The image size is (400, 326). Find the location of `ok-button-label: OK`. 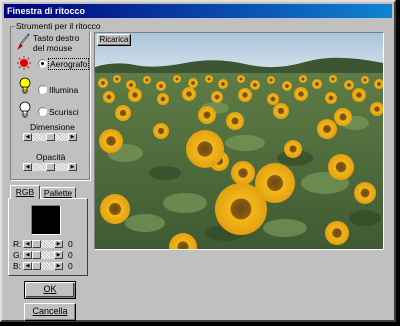

ok-button-label: OK is located at coordinates (50, 289).